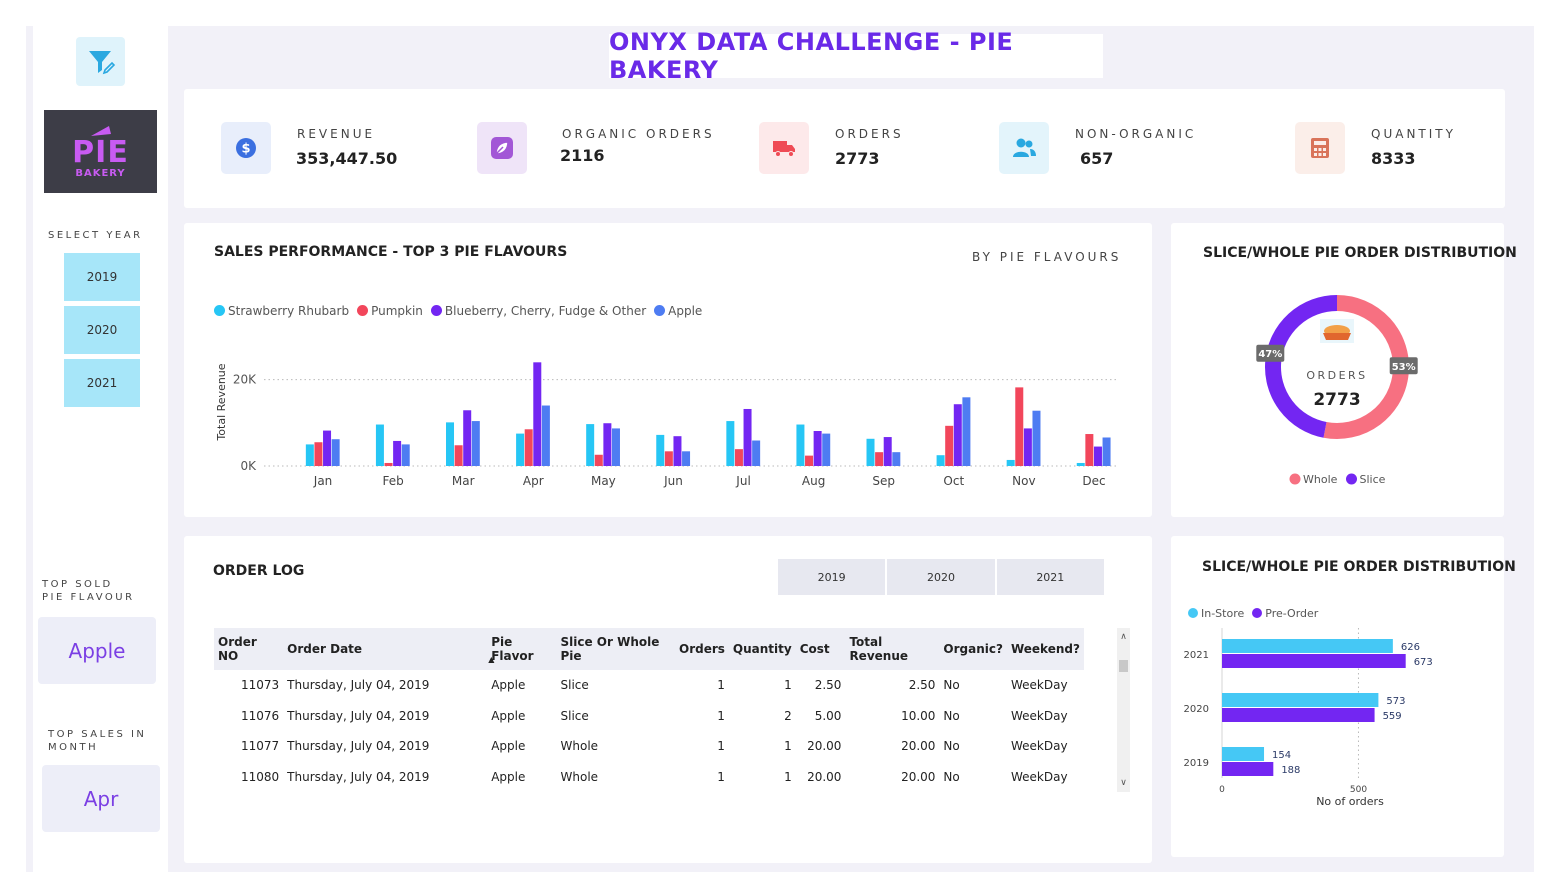  Describe the element at coordinates (1024, 148) in the screenshot. I see `users-icon` at that location.